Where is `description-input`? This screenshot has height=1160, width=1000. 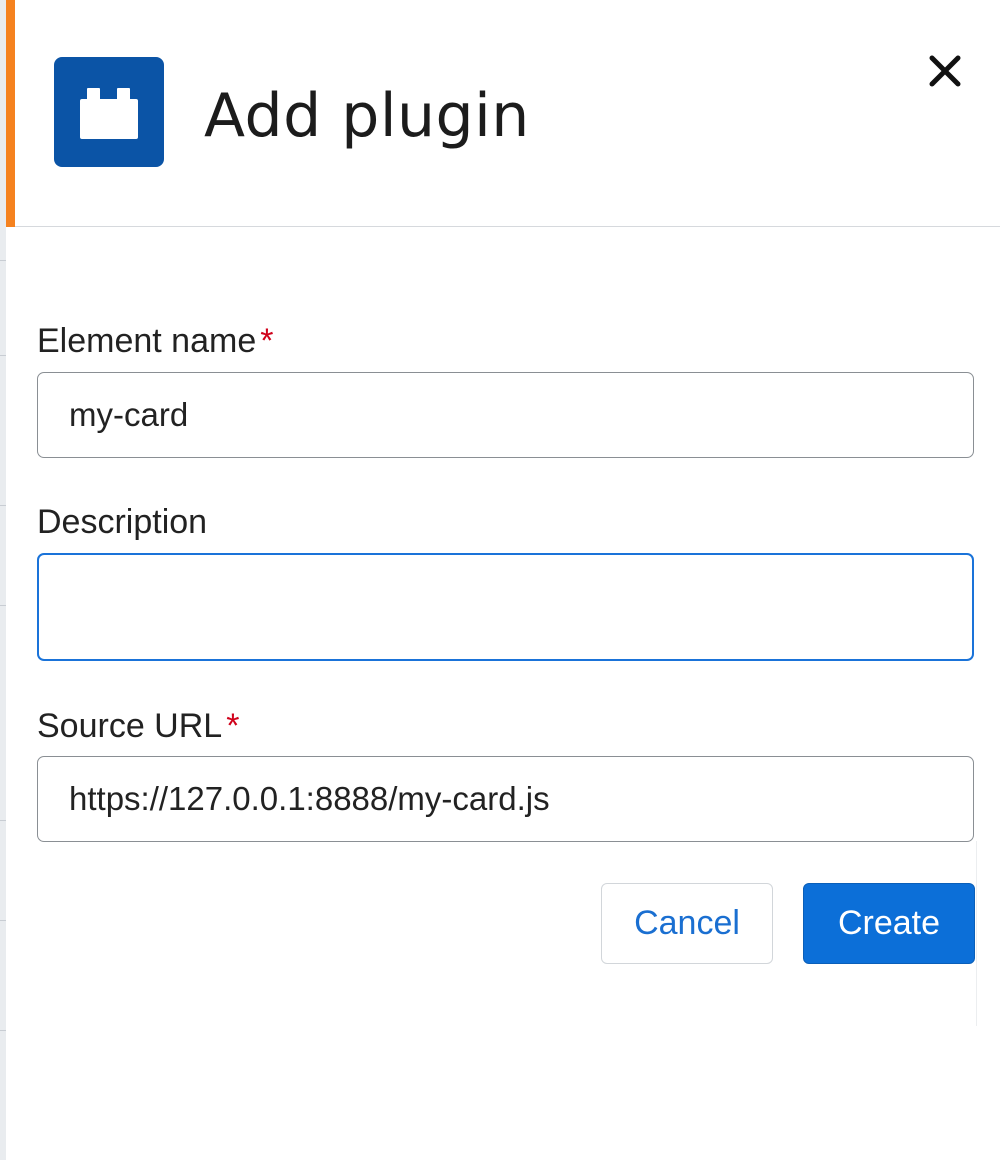 description-input is located at coordinates (505, 607).